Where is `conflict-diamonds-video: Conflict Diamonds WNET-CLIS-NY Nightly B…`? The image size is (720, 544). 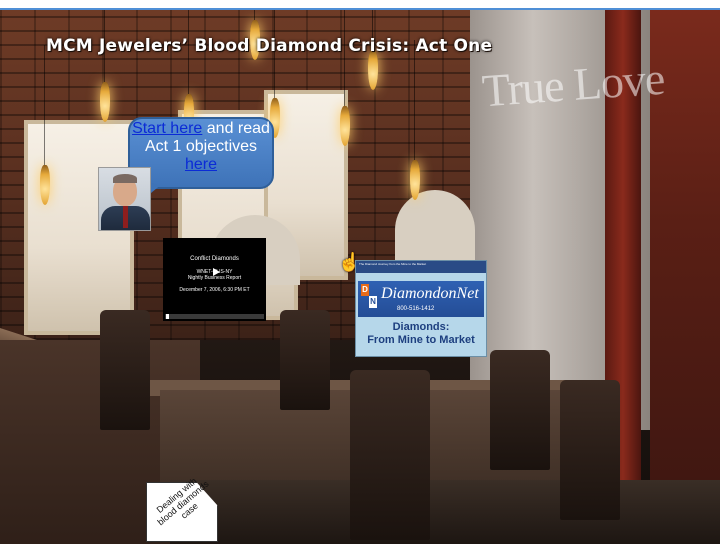 conflict-diamonds-video: Conflict Diamonds WNET-CLIS-NY Nightly B… is located at coordinates (214, 279).